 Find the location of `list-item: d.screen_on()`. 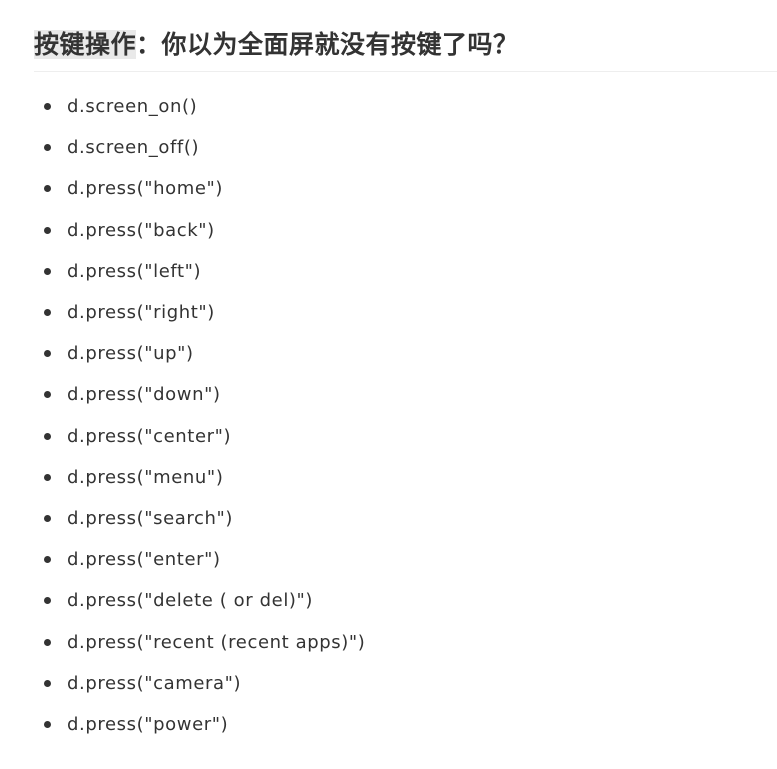

list-item: d.screen_on() is located at coordinates (204, 106).